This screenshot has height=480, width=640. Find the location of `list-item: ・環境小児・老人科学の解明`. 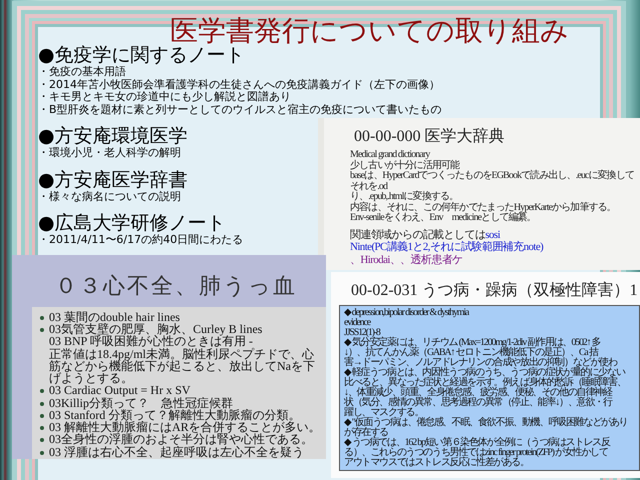

list-item: ・環境小児・老人科学の解明 is located at coordinates (110, 153).